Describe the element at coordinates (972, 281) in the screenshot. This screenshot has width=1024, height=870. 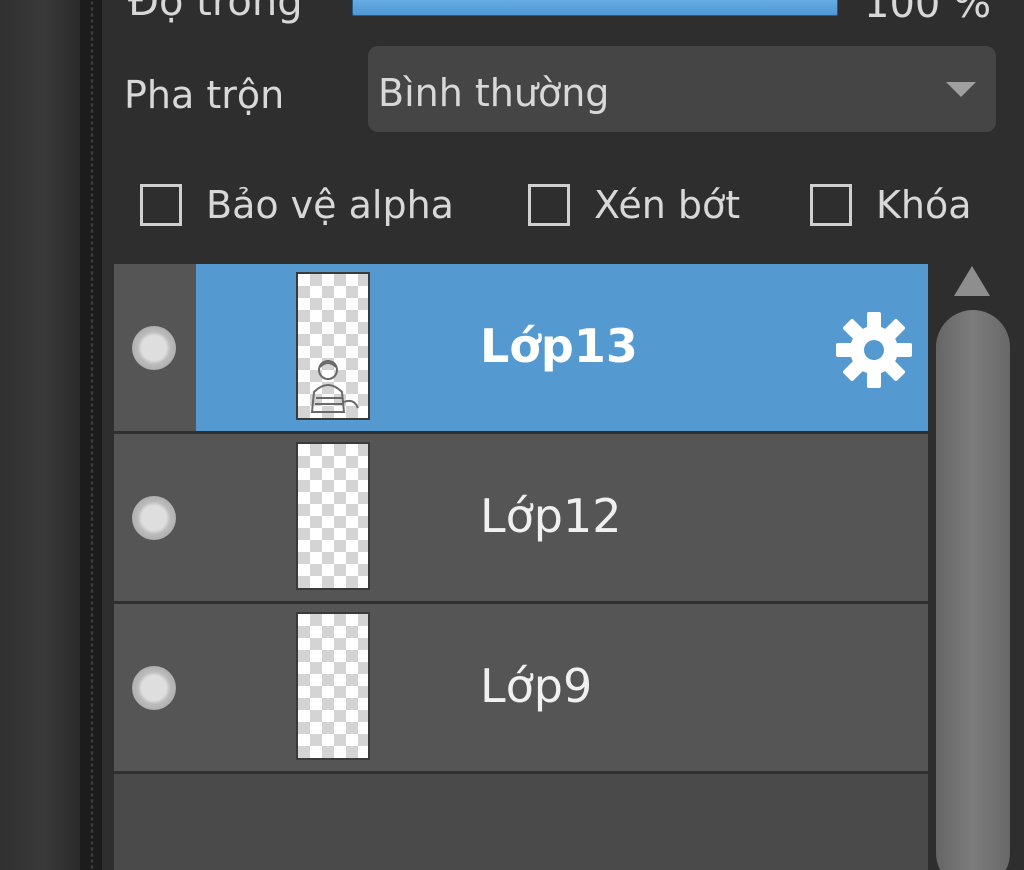
I see `scroll-up-icon` at that location.